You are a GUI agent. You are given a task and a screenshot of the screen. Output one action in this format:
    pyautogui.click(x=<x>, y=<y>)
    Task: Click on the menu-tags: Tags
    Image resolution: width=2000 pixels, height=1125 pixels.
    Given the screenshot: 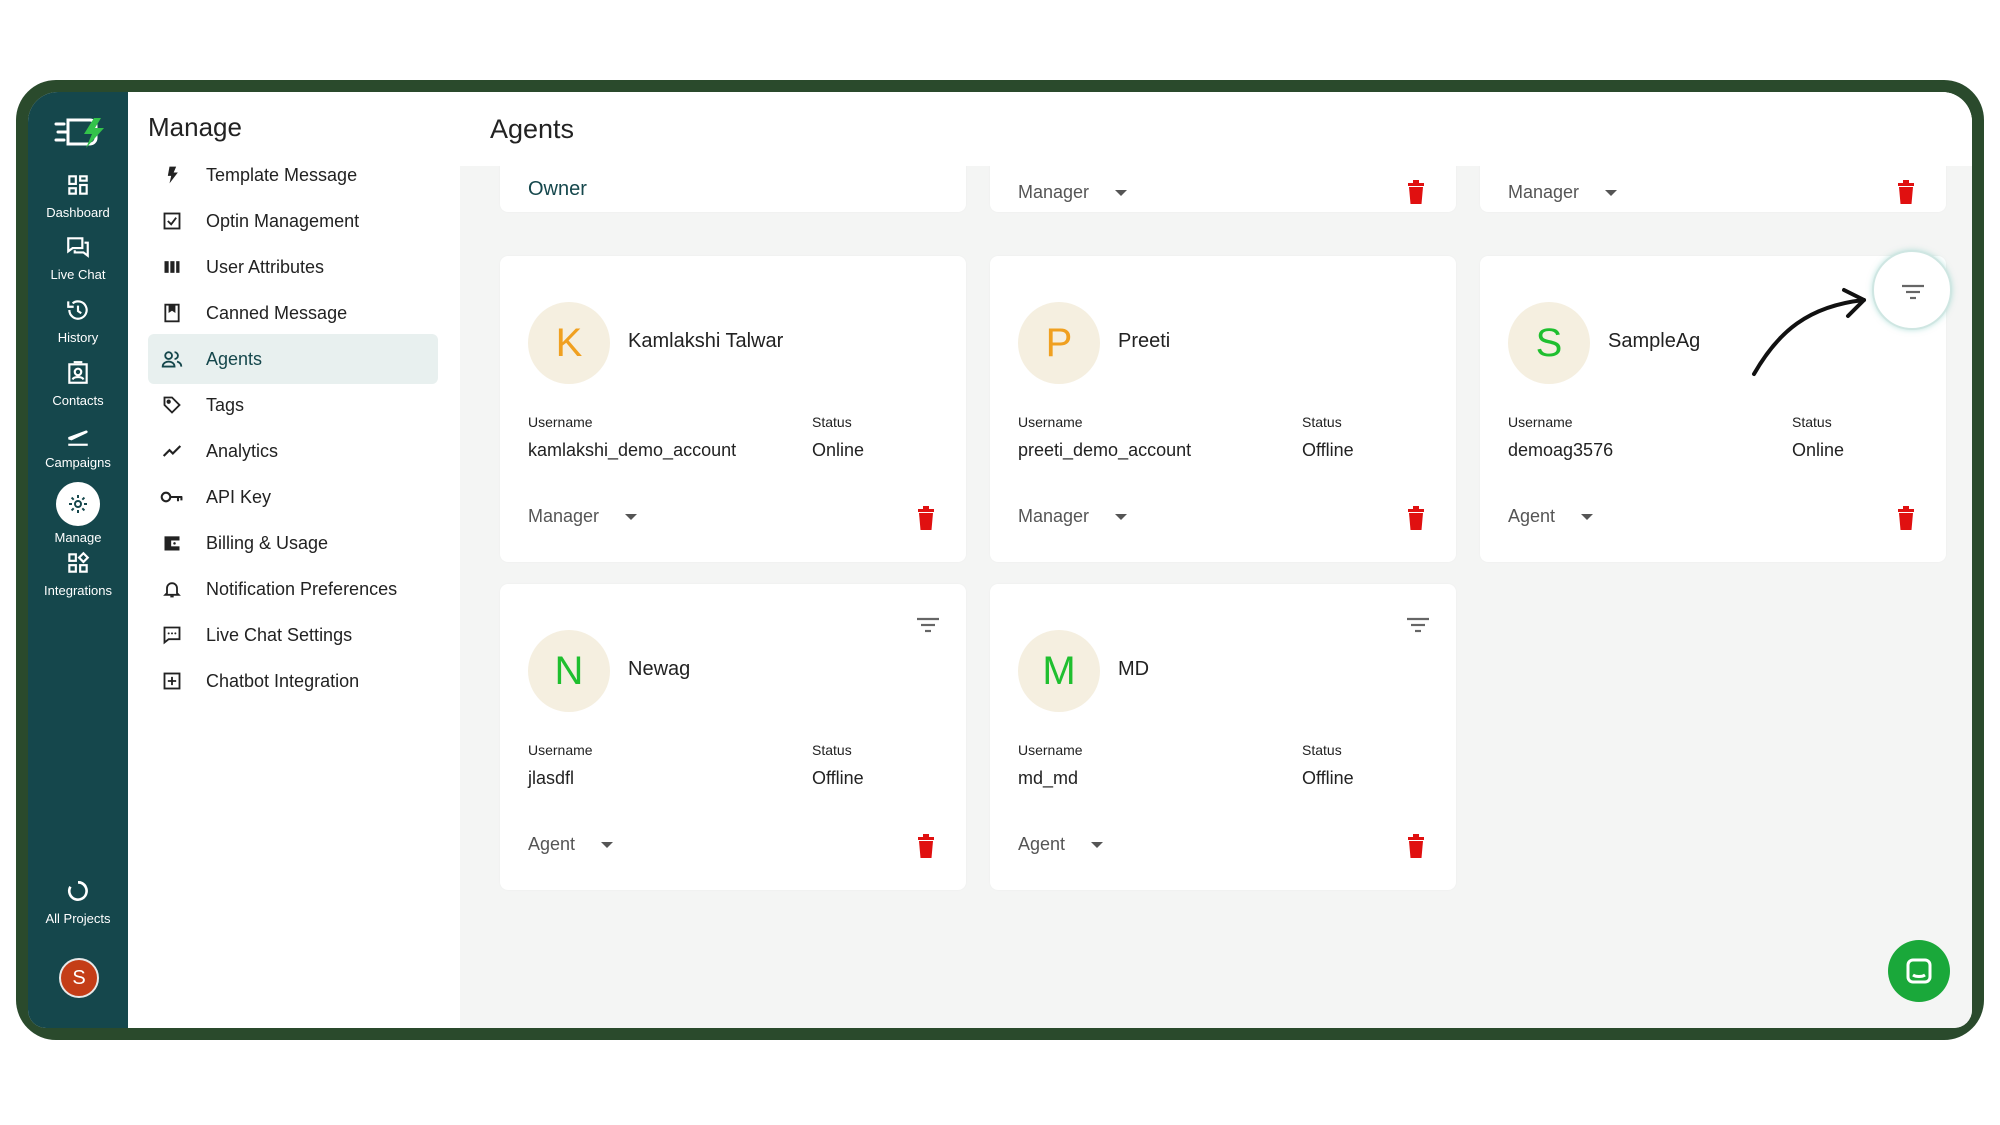 What is the action you would take?
    pyautogui.click(x=293, y=405)
    